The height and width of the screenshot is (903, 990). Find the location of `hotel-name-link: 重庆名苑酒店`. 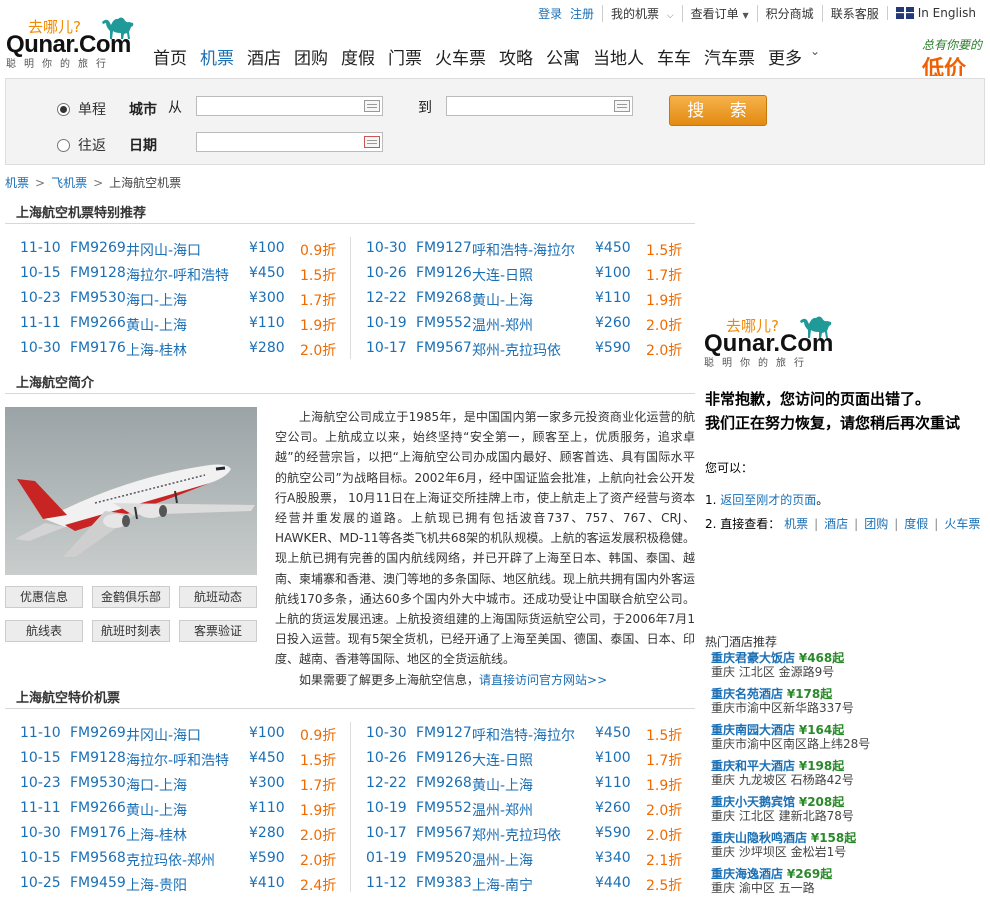

hotel-name-link: 重庆名苑酒店 is located at coordinates (747, 694).